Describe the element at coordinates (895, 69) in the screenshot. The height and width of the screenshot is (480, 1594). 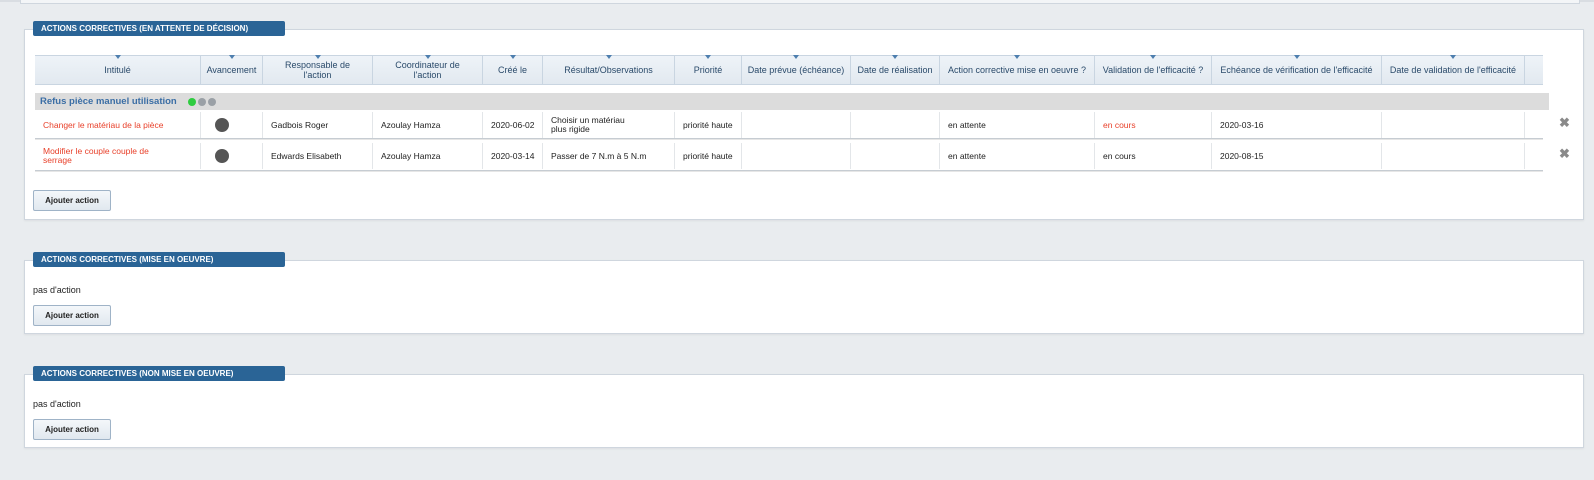
I see `column-header-date-realisation: Date de réalisation` at that location.